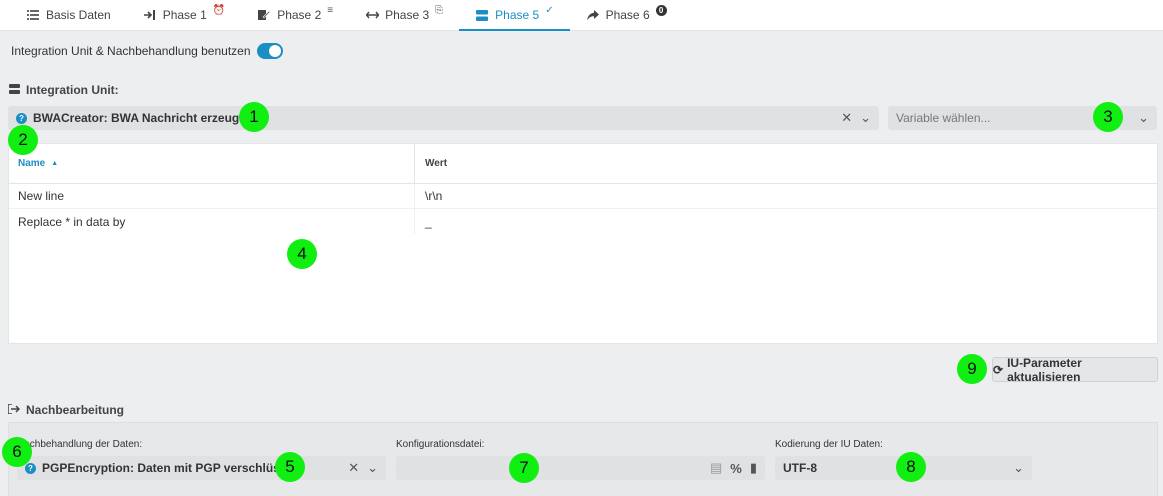 The height and width of the screenshot is (496, 1163). I want to click on marker-5: 5, so click(290, 467).